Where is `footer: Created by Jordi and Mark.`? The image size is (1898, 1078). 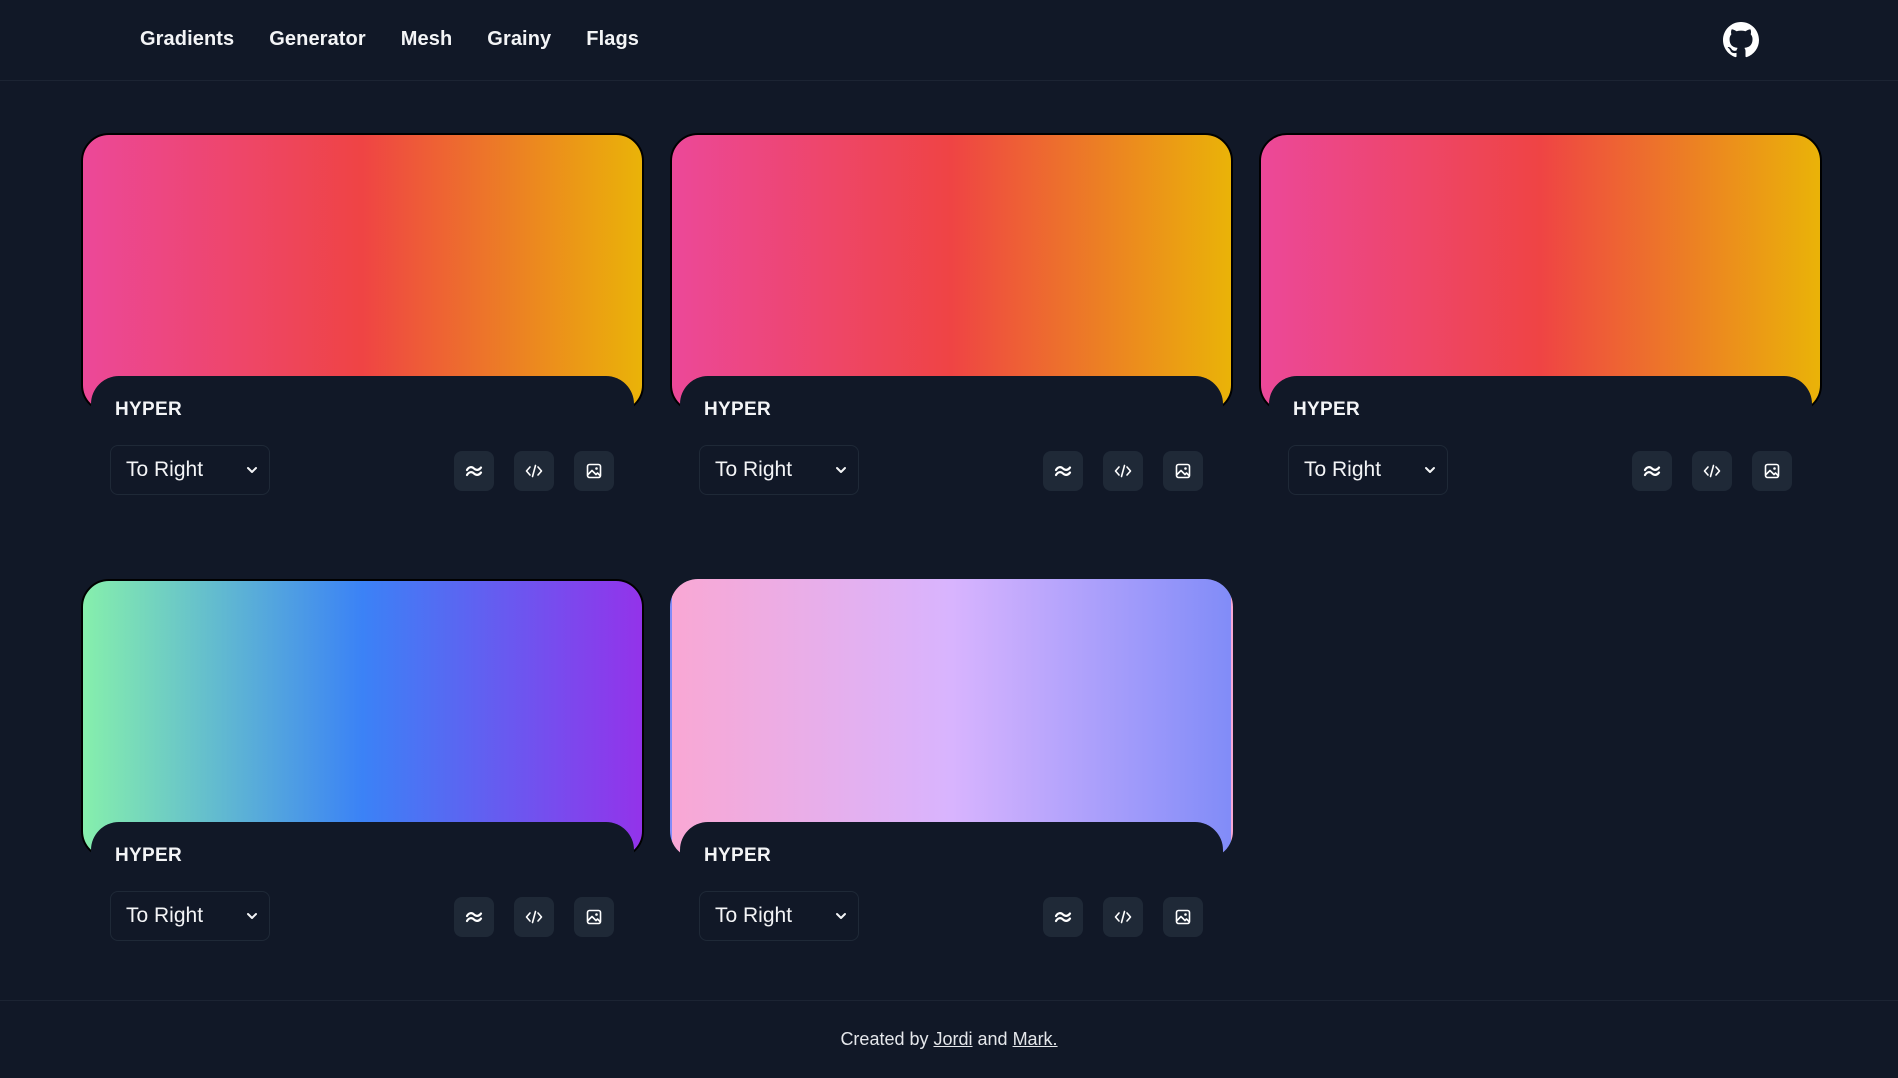 footer: Created by Jordi and Mark. is located at coordinates (949, 1039).